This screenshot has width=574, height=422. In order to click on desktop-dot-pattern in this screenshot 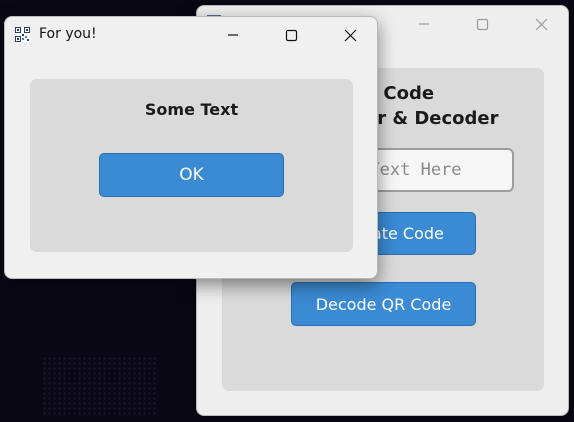, I will do `click(100, 386)`.